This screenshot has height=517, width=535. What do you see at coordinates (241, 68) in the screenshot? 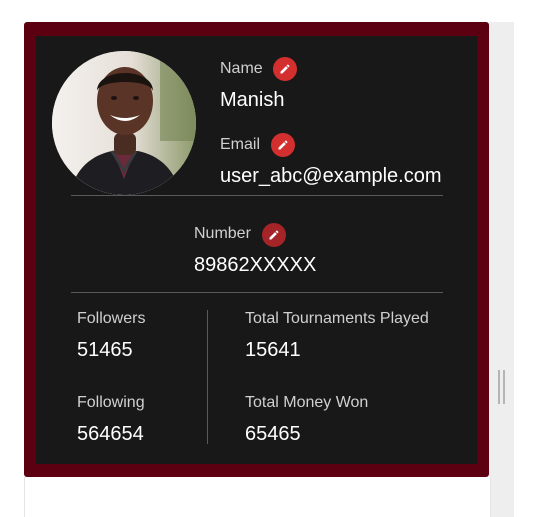
I see `name-label: Name` at bounding box center [241, 68].